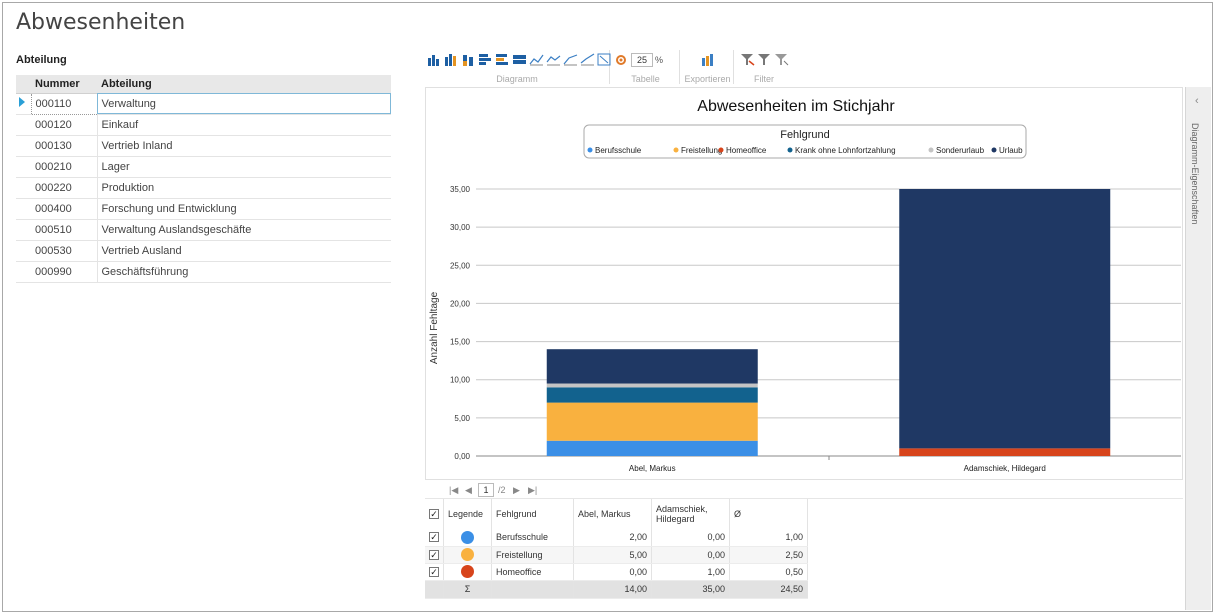  I want to click on first-page-icon: |◀, so click(453, 490).